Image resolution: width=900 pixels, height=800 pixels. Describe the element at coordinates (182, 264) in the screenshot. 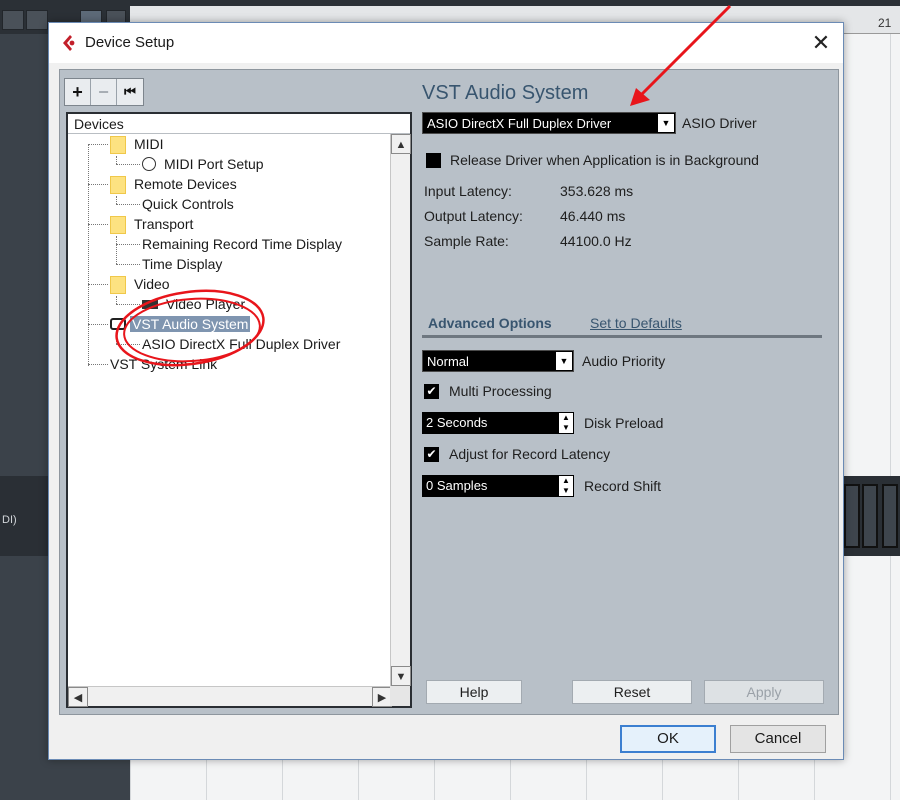

I see `tree-item-time-display: Time Display` at that location.